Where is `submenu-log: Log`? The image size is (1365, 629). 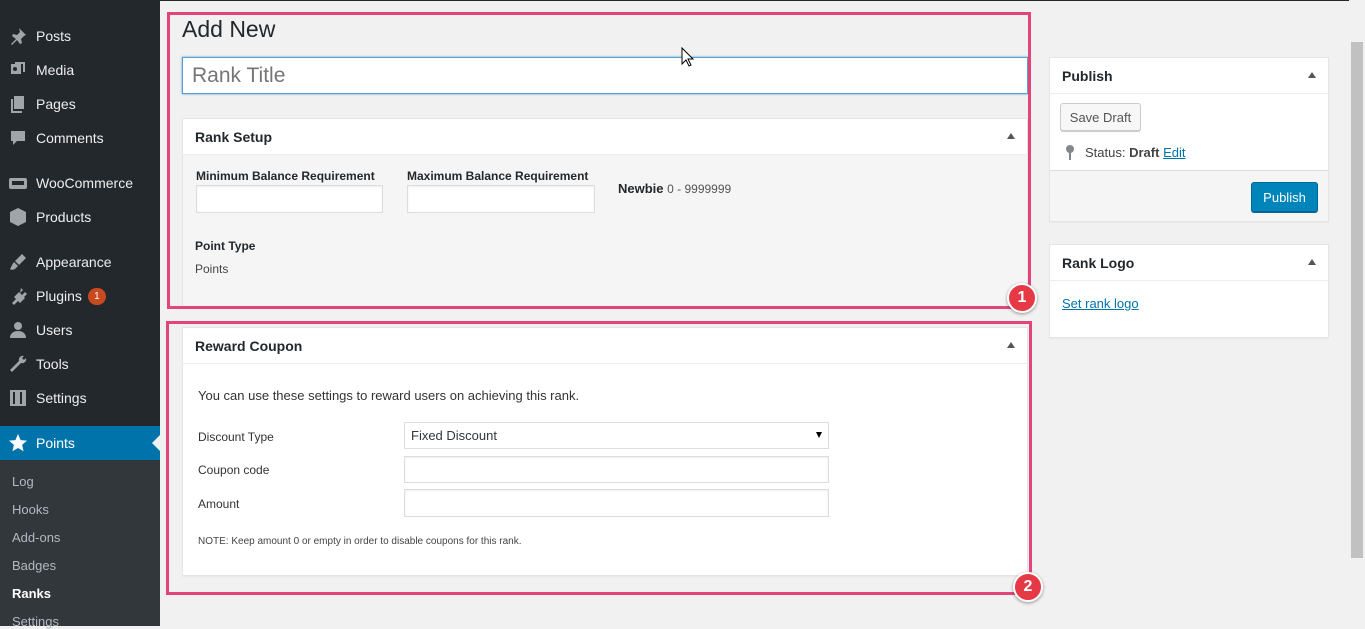 submenu-log: Log is located at coordinates (23, 481).